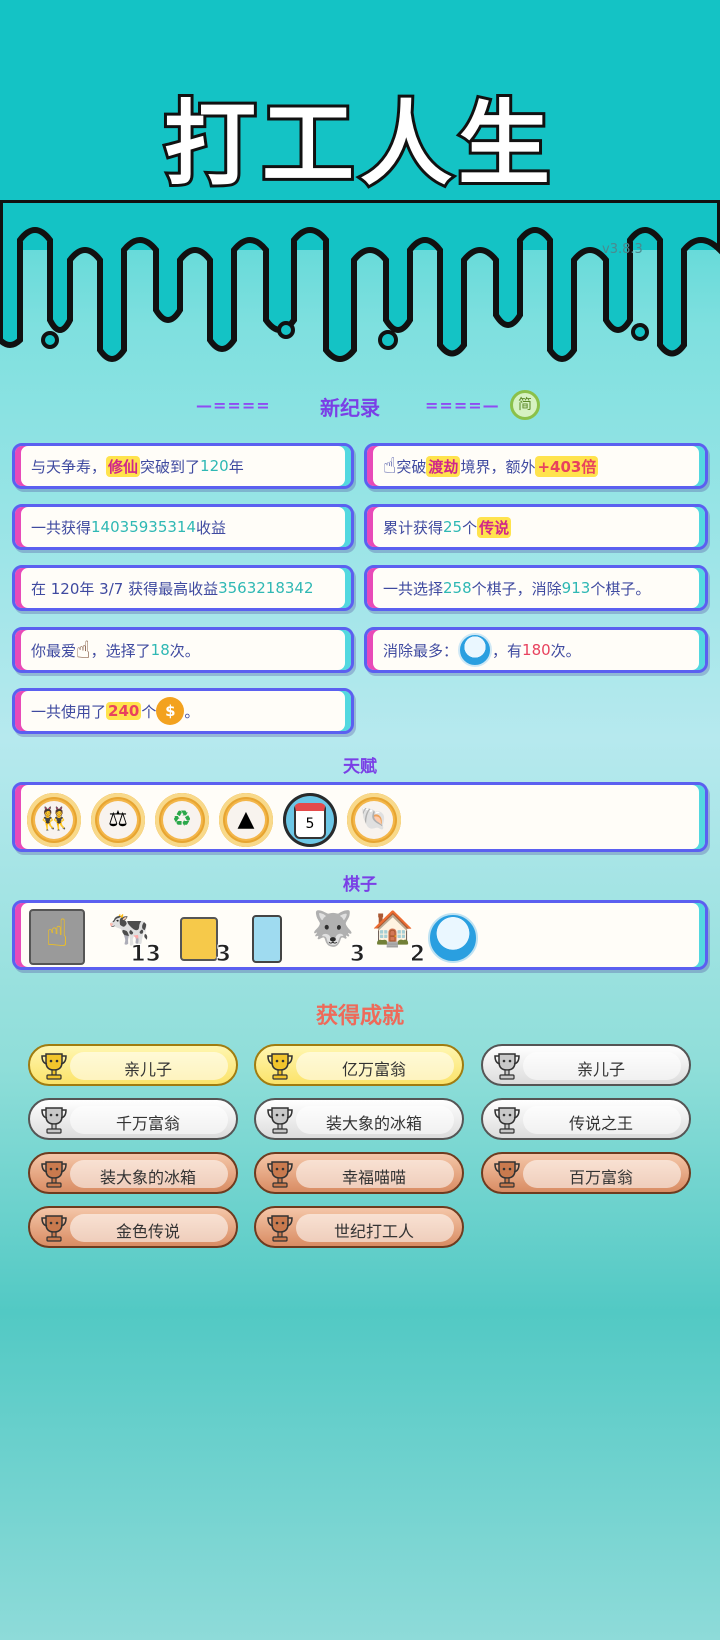 The image size is (720, 1640). I want to click on piece-hand: ☝, so click(57, 937).